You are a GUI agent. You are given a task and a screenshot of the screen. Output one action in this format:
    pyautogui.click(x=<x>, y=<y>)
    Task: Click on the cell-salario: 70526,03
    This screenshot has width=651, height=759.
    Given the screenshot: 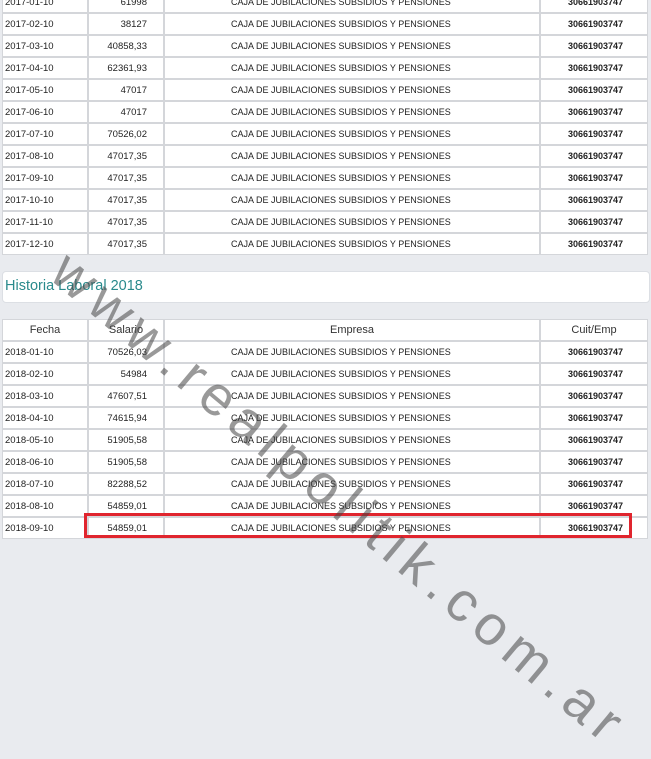 What is the action you would take?
    pyautogui.click(x=126, y=352)
    